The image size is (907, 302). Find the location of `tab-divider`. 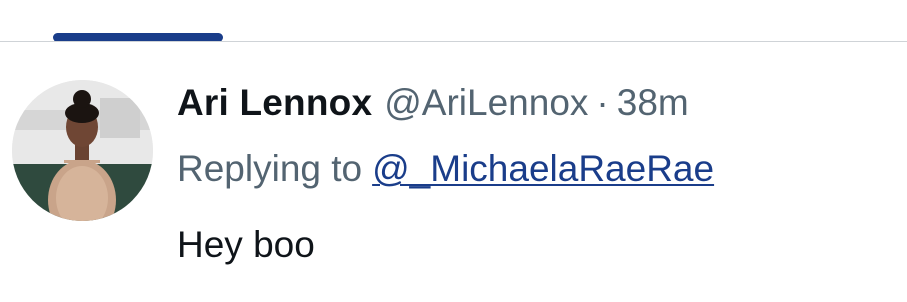

tab-divider is located at coordinates (453, 41).